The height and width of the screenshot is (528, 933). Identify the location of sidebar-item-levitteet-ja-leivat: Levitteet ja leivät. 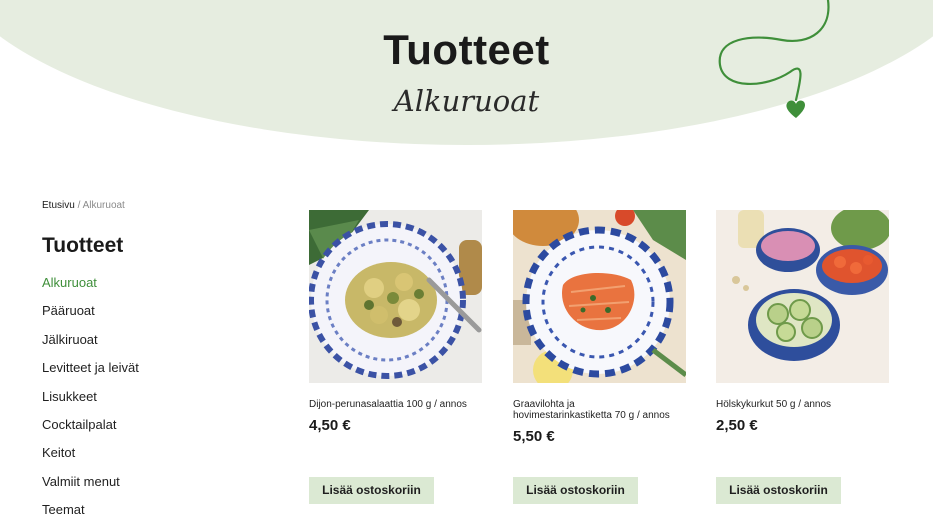
(90, 374).